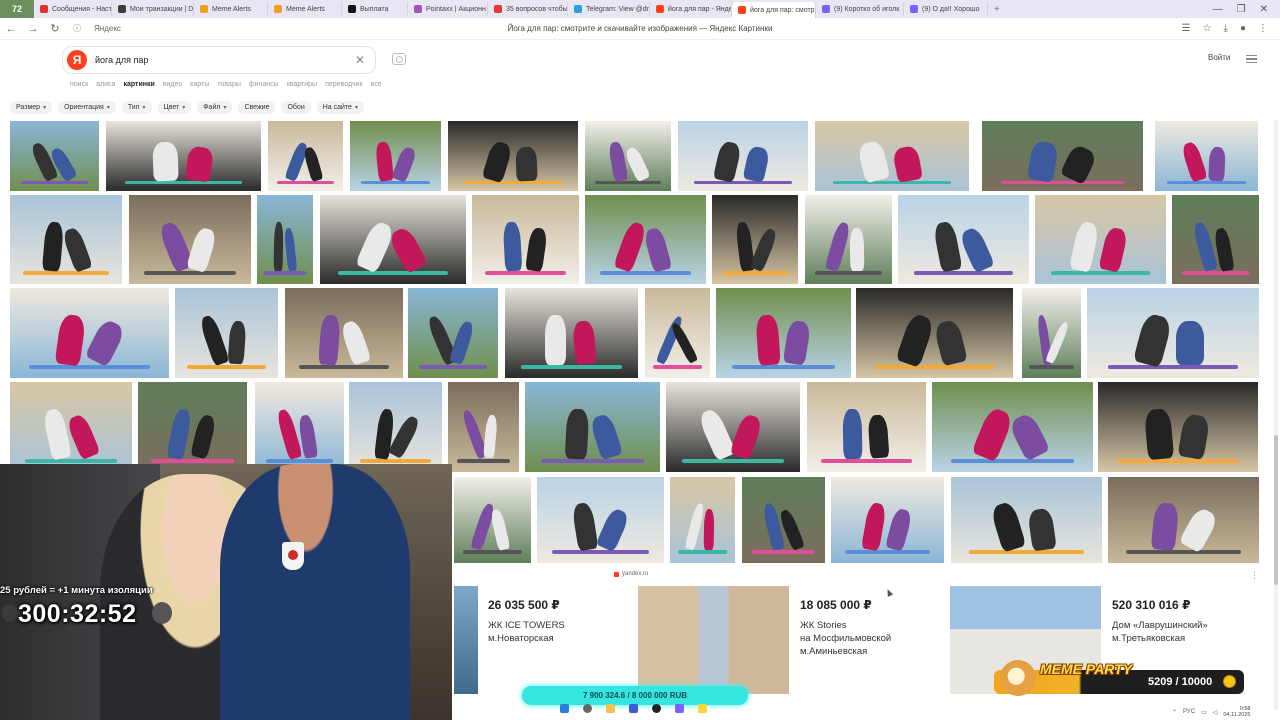 The width and height of the screenshot is (1280, 720). I want to click on extensions-icon: ☰, so click(1186, 28).